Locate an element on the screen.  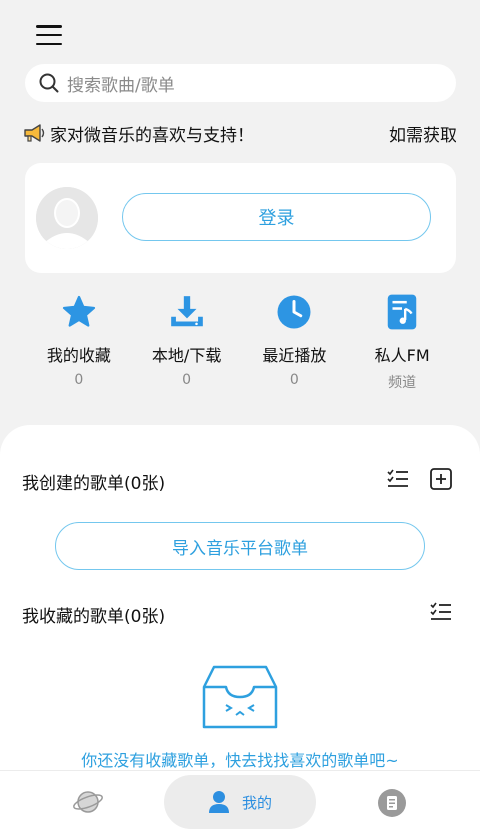
empty-box-icon is located at coordinates (240, 697).